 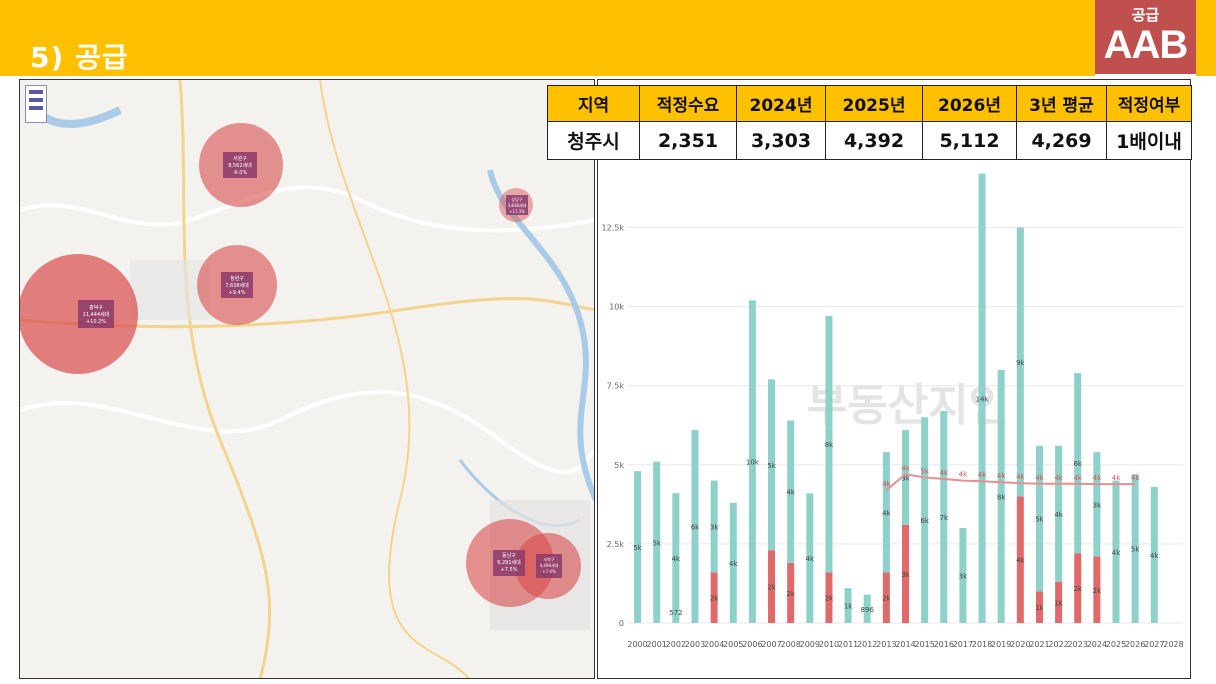 What do you see at coordinates (616, 544) in the screenshot?
I see `y-tick-label: 2.5k` at bounding box center [616, 544].